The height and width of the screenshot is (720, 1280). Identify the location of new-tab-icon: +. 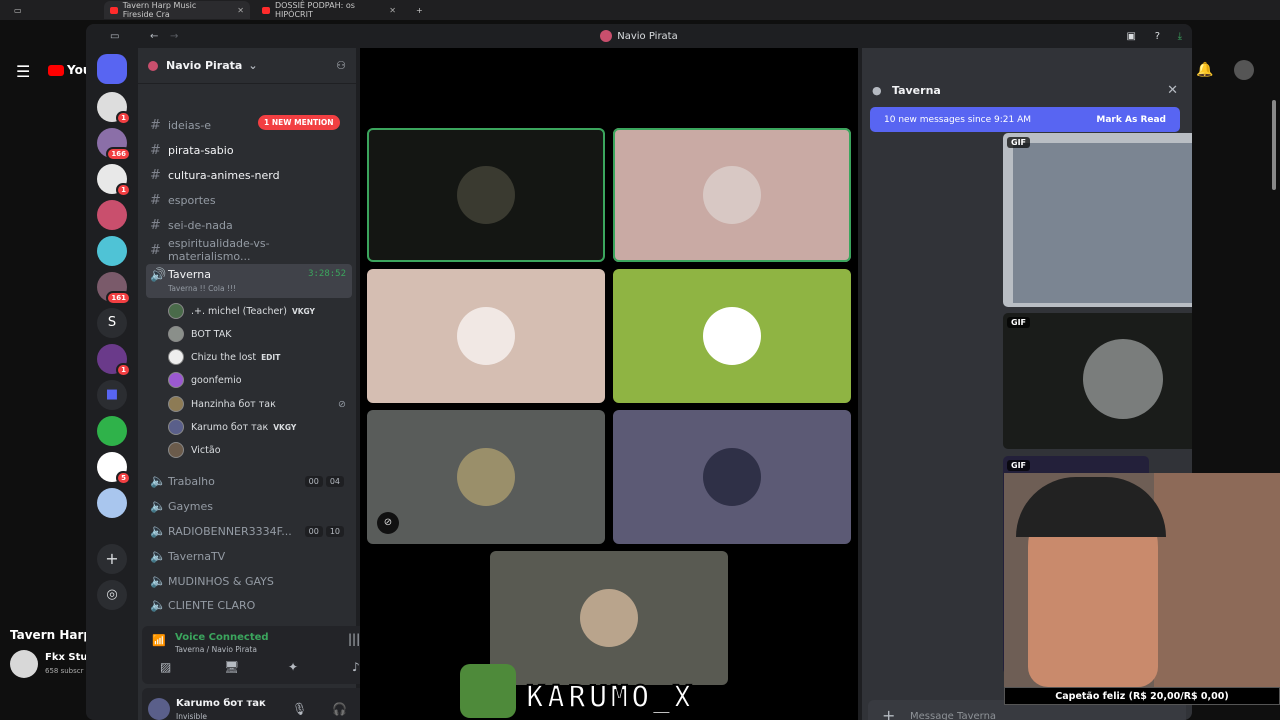
(419, 10).